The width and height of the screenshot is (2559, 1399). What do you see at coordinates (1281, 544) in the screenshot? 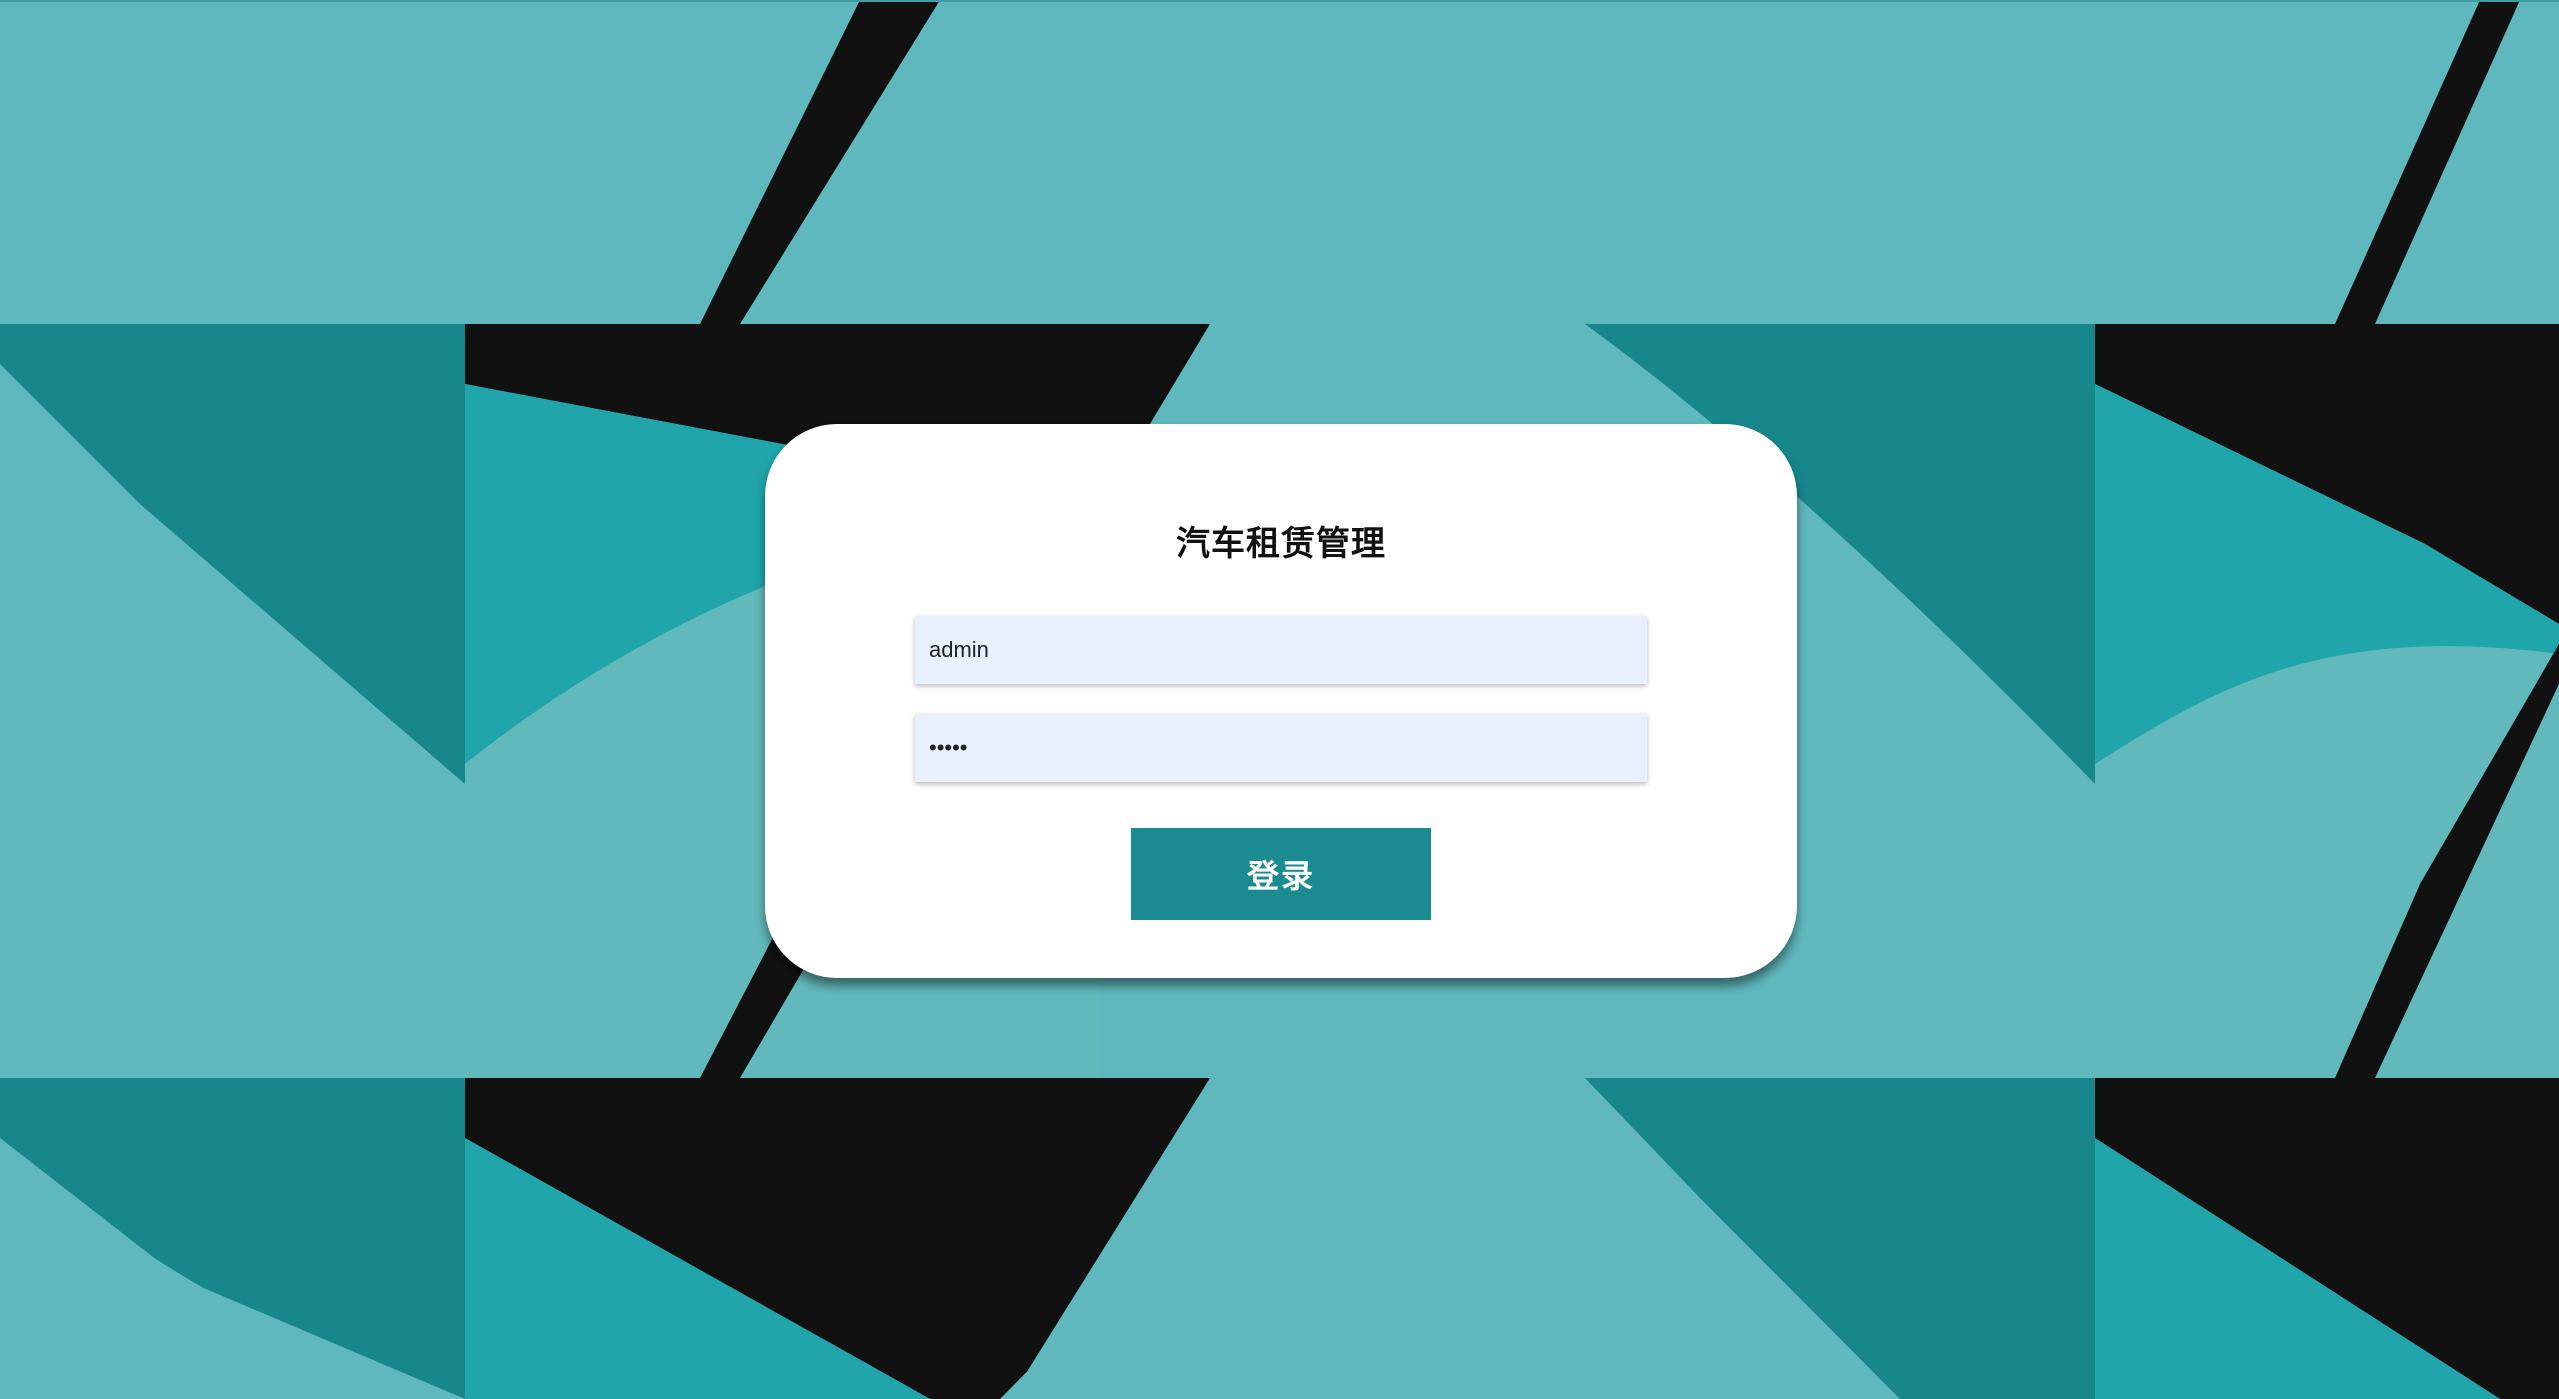
I see `login-title: 汽车租赁管理` at bounding box center [1281, 544].